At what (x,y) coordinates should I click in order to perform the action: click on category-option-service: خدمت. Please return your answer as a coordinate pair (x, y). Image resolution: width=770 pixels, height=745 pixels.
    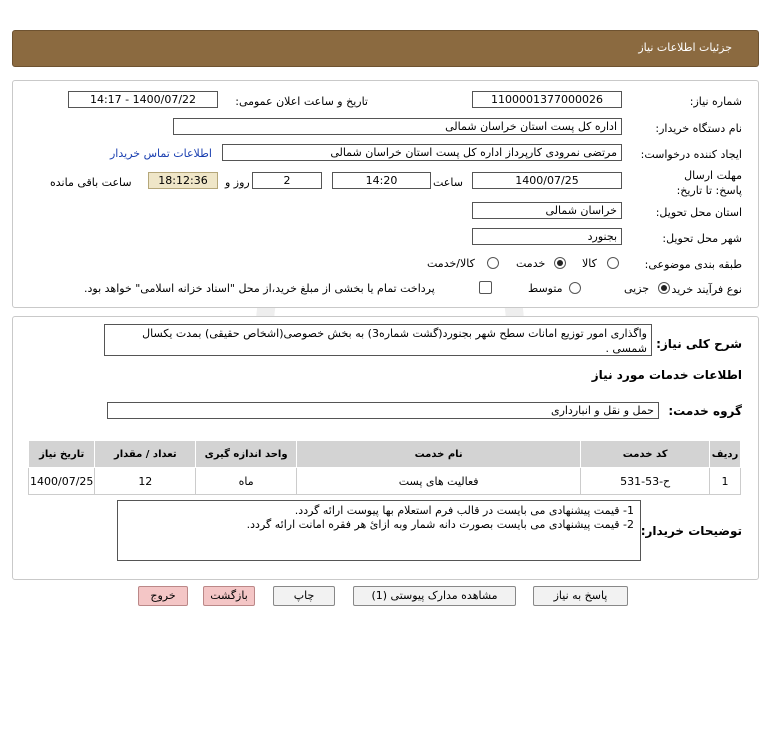
    Looking at the image, I should click on (531, 263).